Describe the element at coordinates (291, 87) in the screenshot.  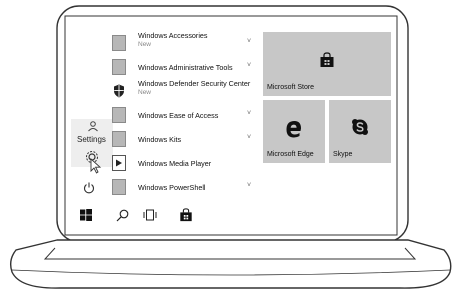
I see `tile-label: Microsoft Store` at that location.